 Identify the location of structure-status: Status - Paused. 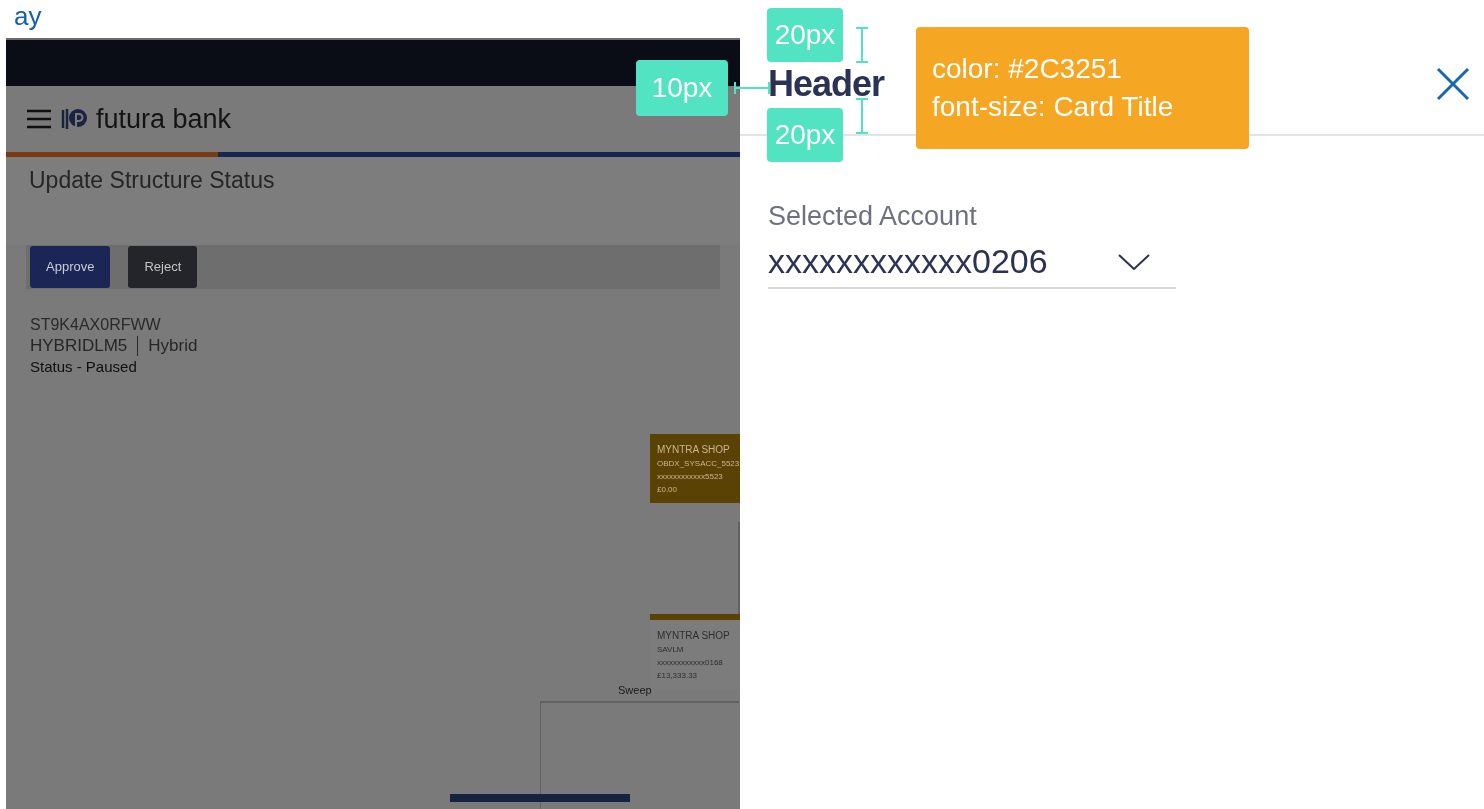
(84, 367).